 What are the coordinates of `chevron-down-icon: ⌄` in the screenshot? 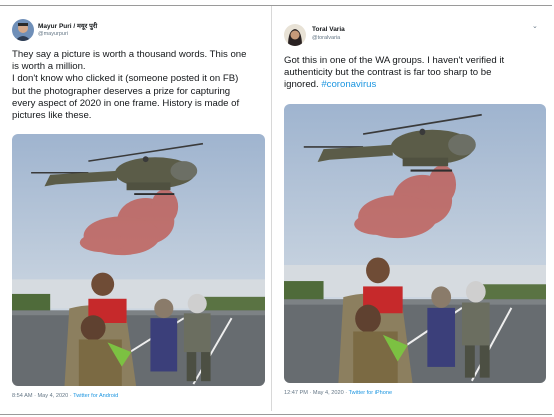 It's located at (535, 26).